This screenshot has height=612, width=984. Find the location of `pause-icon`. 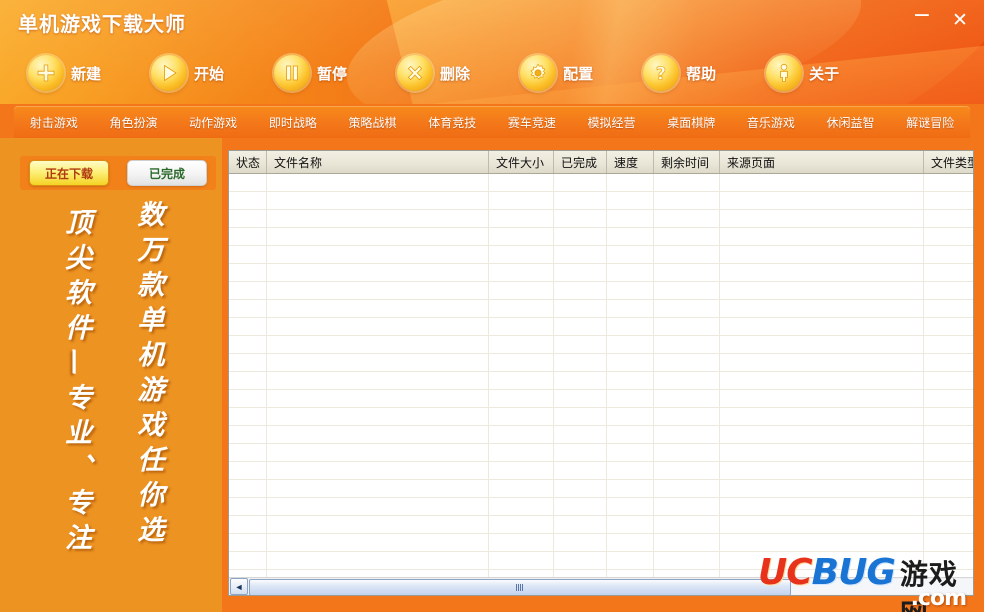

pause-icon is located at coordinates (292, 73).